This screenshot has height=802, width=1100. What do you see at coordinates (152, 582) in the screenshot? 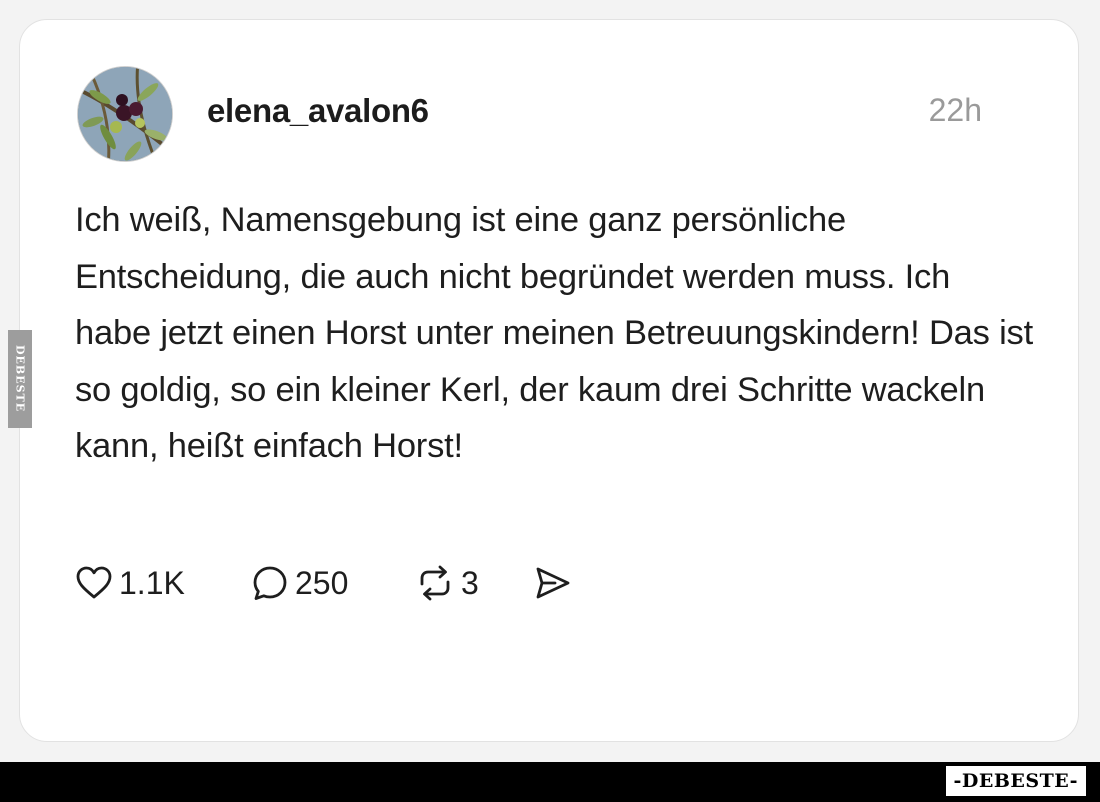
I see `like-count: 1.1K` at bounding box center [152, 582].